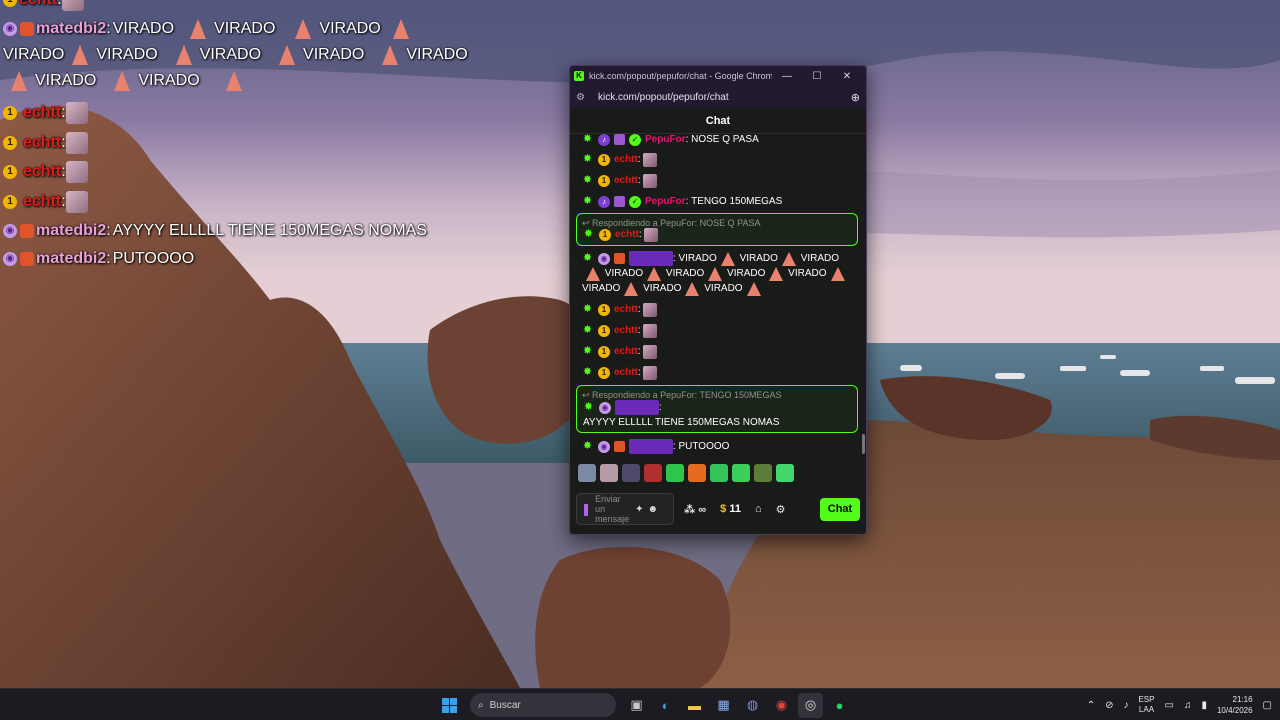  What do you see at coordinates (1125, 705) in the screenshot?
I see `microphone-icon: ♪` at bounding box center [1125, 705].